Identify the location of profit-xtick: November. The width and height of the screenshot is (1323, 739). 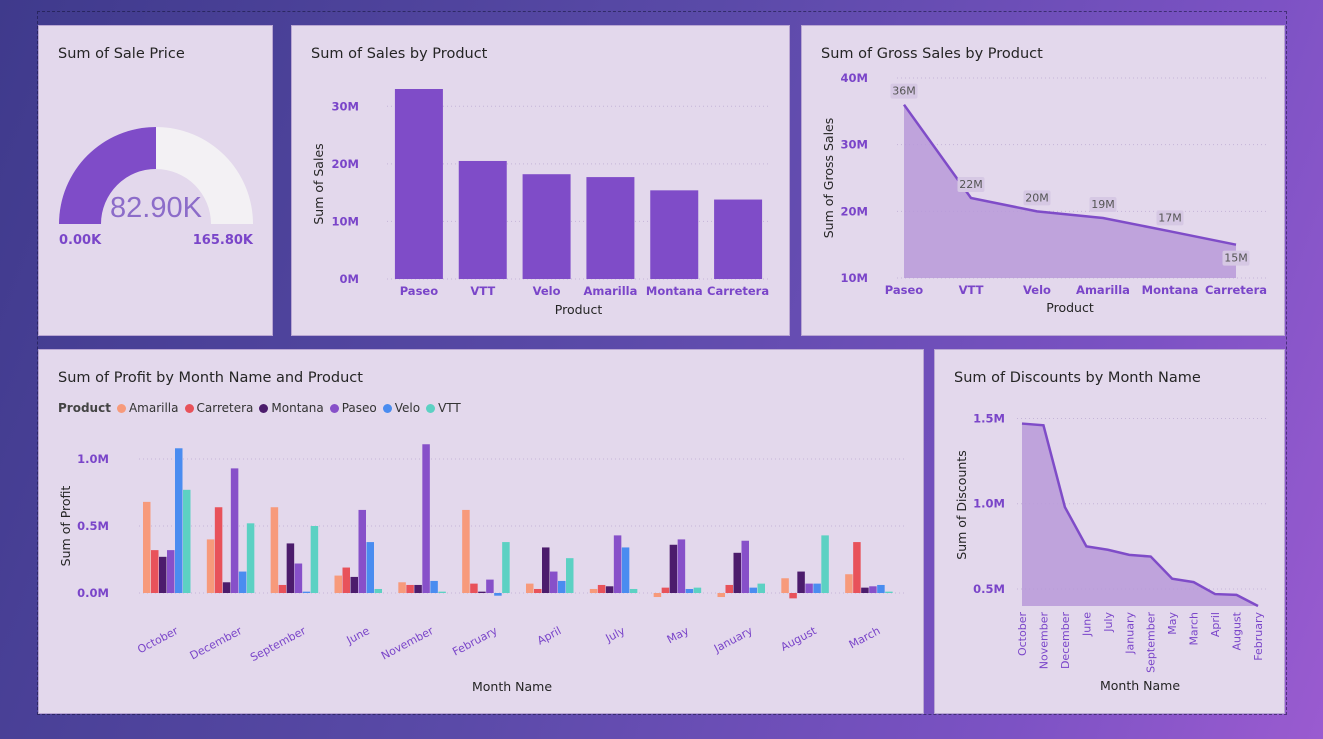
(407, 643).